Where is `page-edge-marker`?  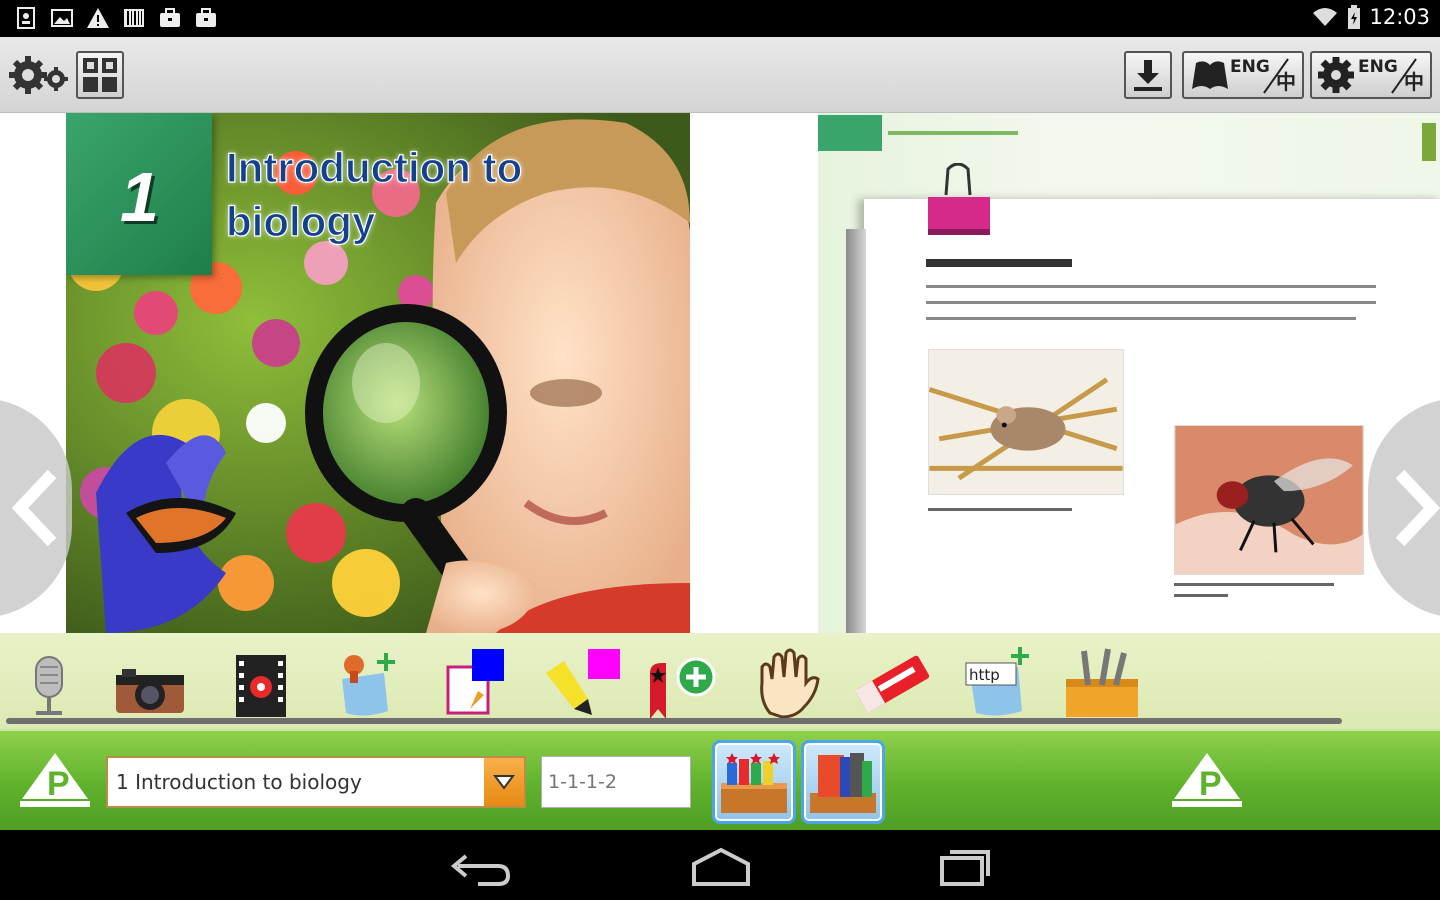
page-edge-marker is located at coordinates (1429, 142).